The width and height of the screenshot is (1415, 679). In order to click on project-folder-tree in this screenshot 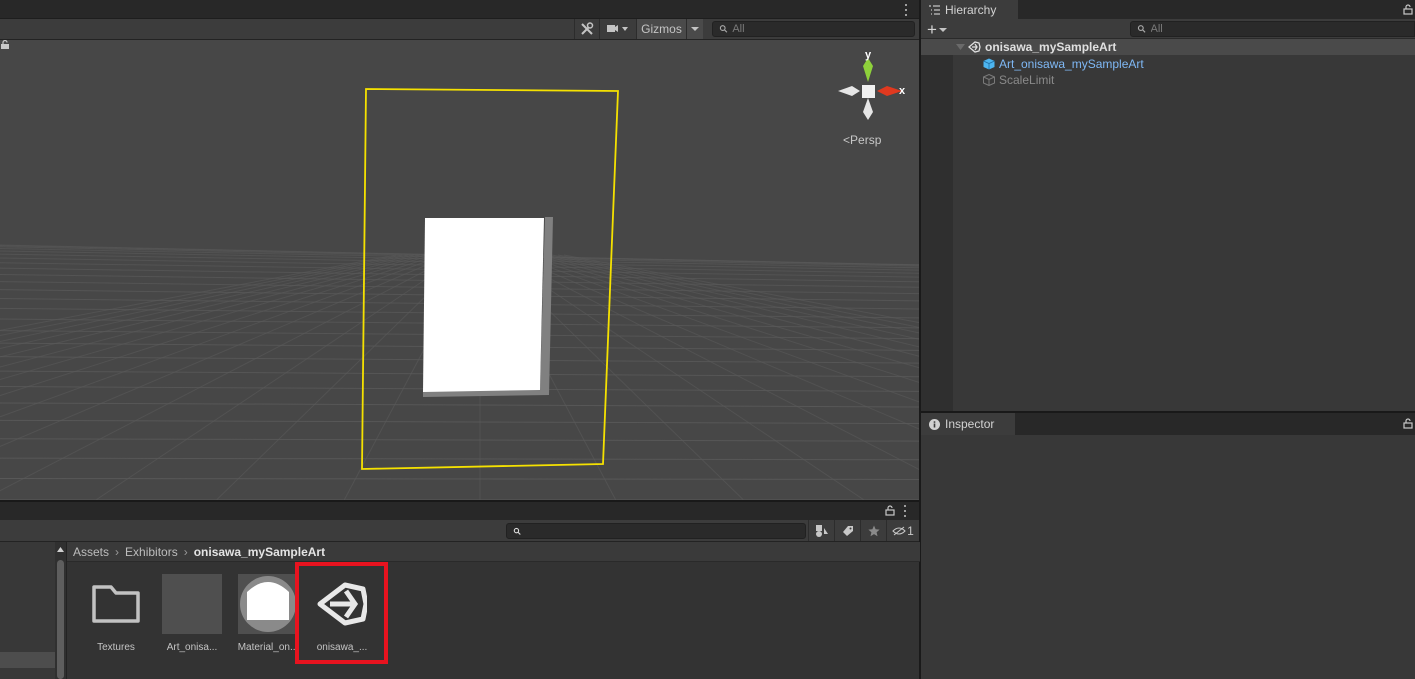, I will do `click(27, 610)`.